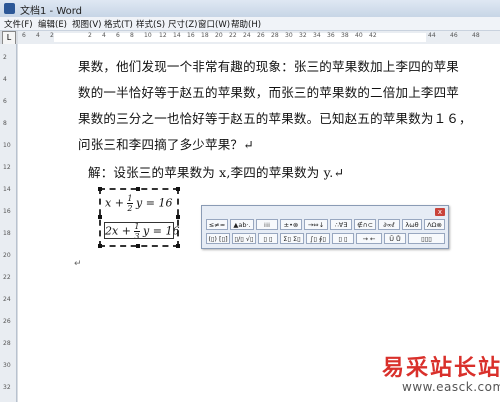 The height and width of the screenshot is (402, 500). Describe the element at coordinates (166, 144) in the screenshot. I see `document-line: 问张三和李四摘了多少苹果？↵` at that location.